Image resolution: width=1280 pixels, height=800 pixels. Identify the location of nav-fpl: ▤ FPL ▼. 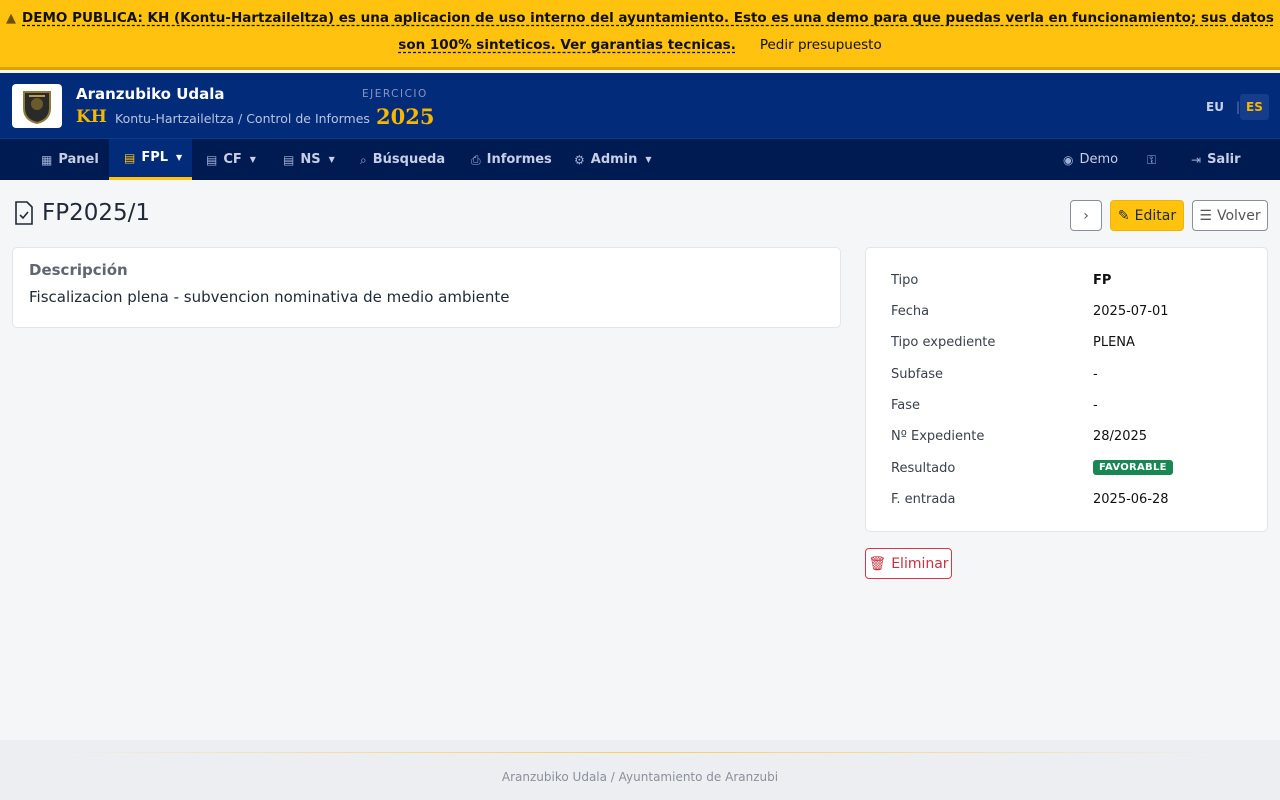
(150, 159).